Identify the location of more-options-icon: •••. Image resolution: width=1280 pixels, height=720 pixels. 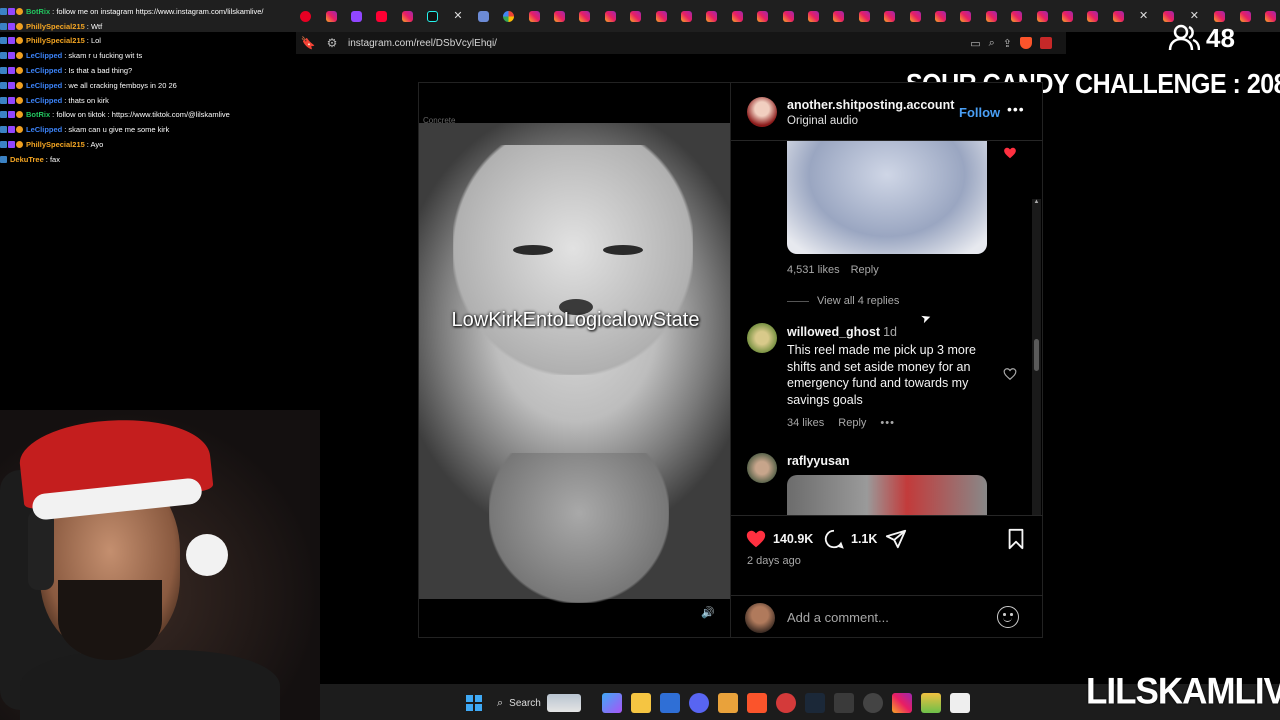
(1016, 109).